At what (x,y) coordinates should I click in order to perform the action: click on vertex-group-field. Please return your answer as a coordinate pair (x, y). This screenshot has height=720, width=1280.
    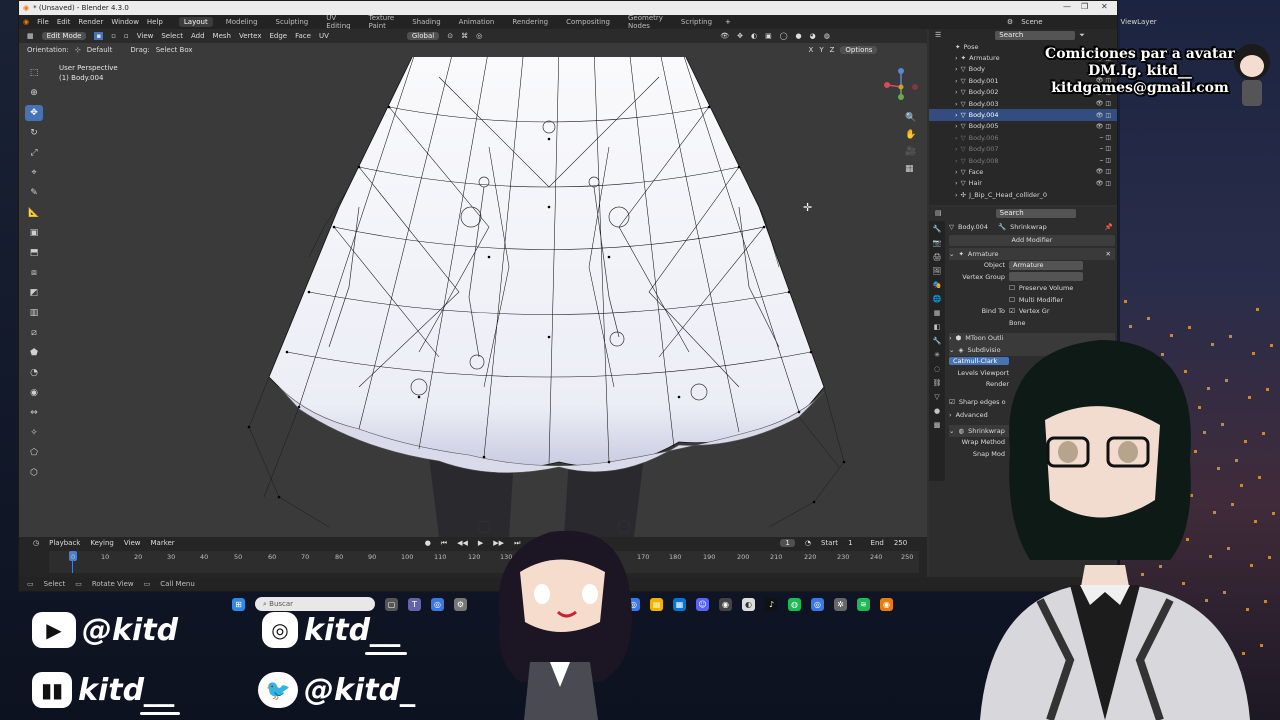
    Looking at the image, I should click on (1046, 277).